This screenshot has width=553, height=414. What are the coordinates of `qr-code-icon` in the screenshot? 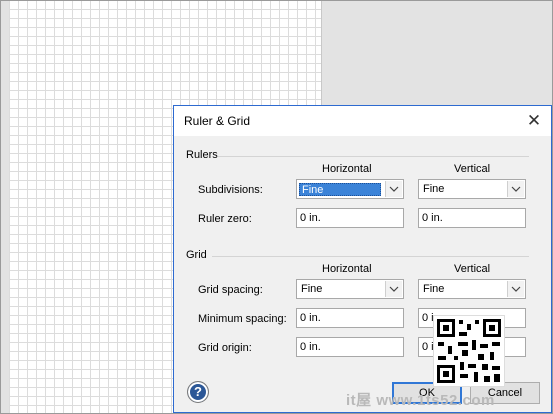 It's located at (469, 351).